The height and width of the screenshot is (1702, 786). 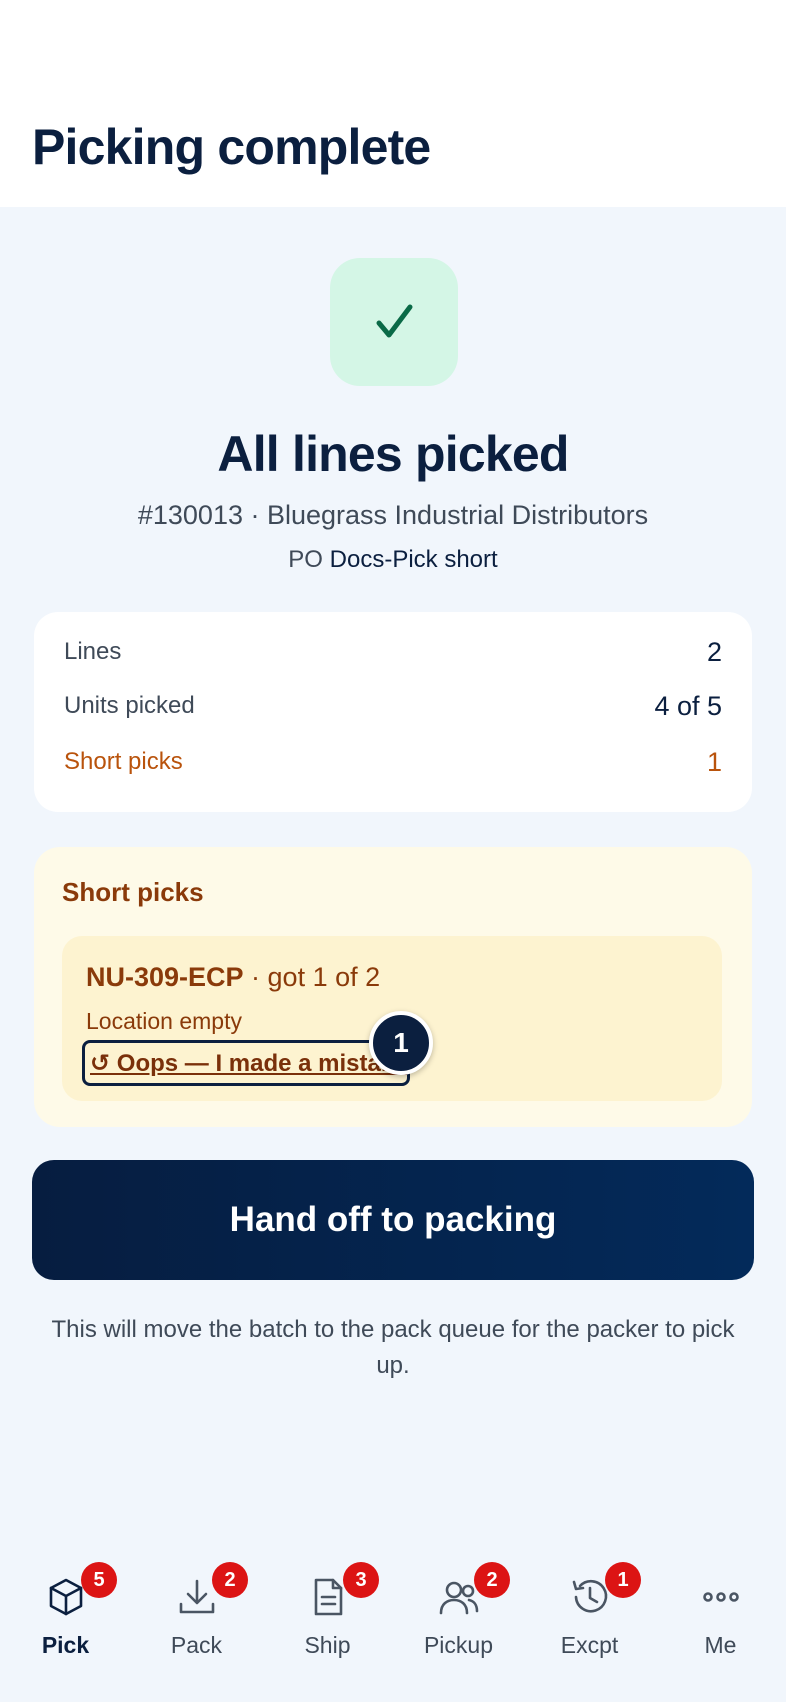 I want to click on tab-label: Pickup, so click(x=458, y=1645).